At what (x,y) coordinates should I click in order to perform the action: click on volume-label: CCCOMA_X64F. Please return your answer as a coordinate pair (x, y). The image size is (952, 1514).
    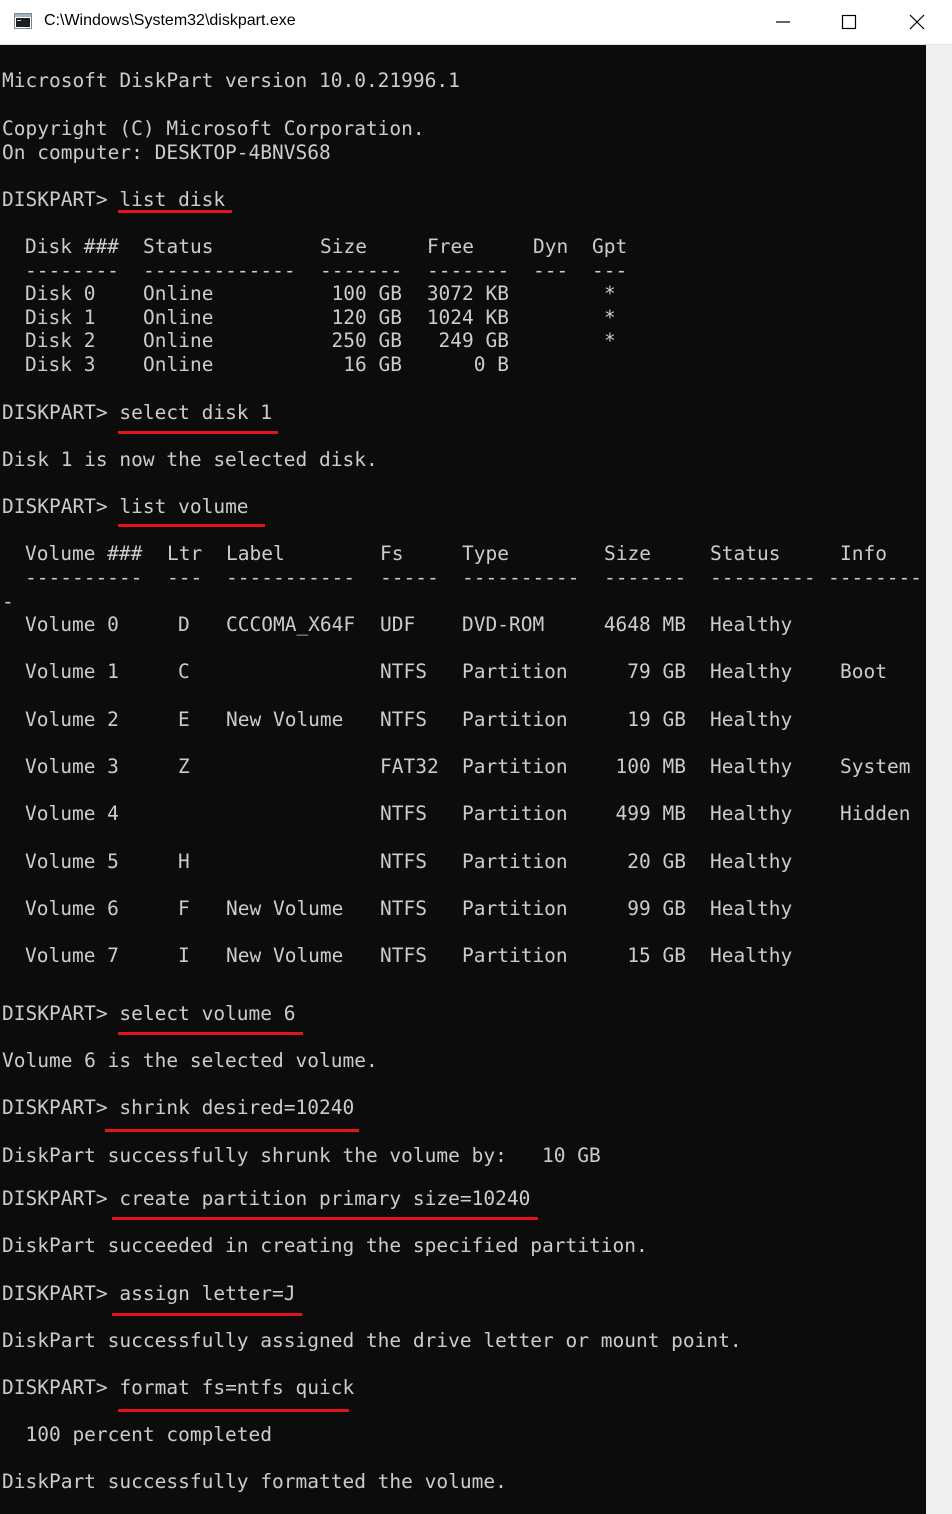
    Looking at the image, I should click on (291, 624).